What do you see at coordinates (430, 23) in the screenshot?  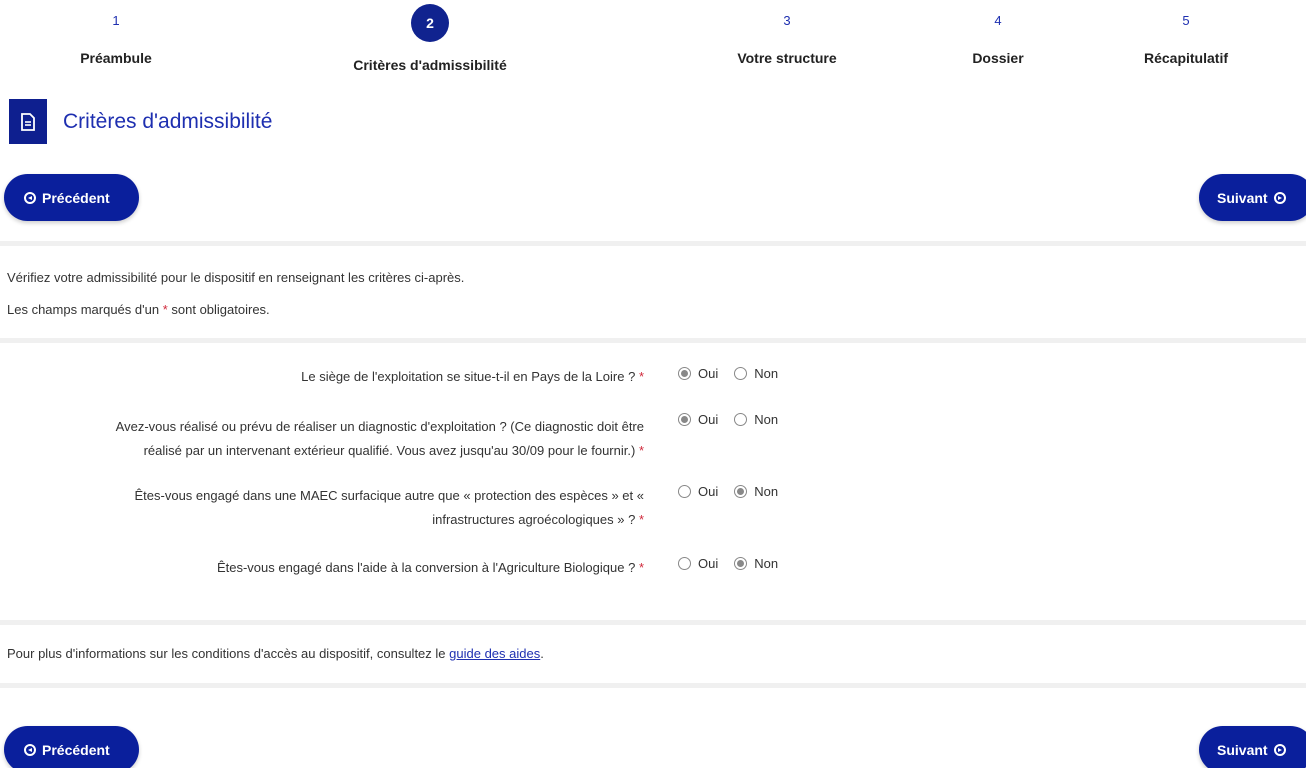 I see `step-number: 2` at bounding box center [430, 23].